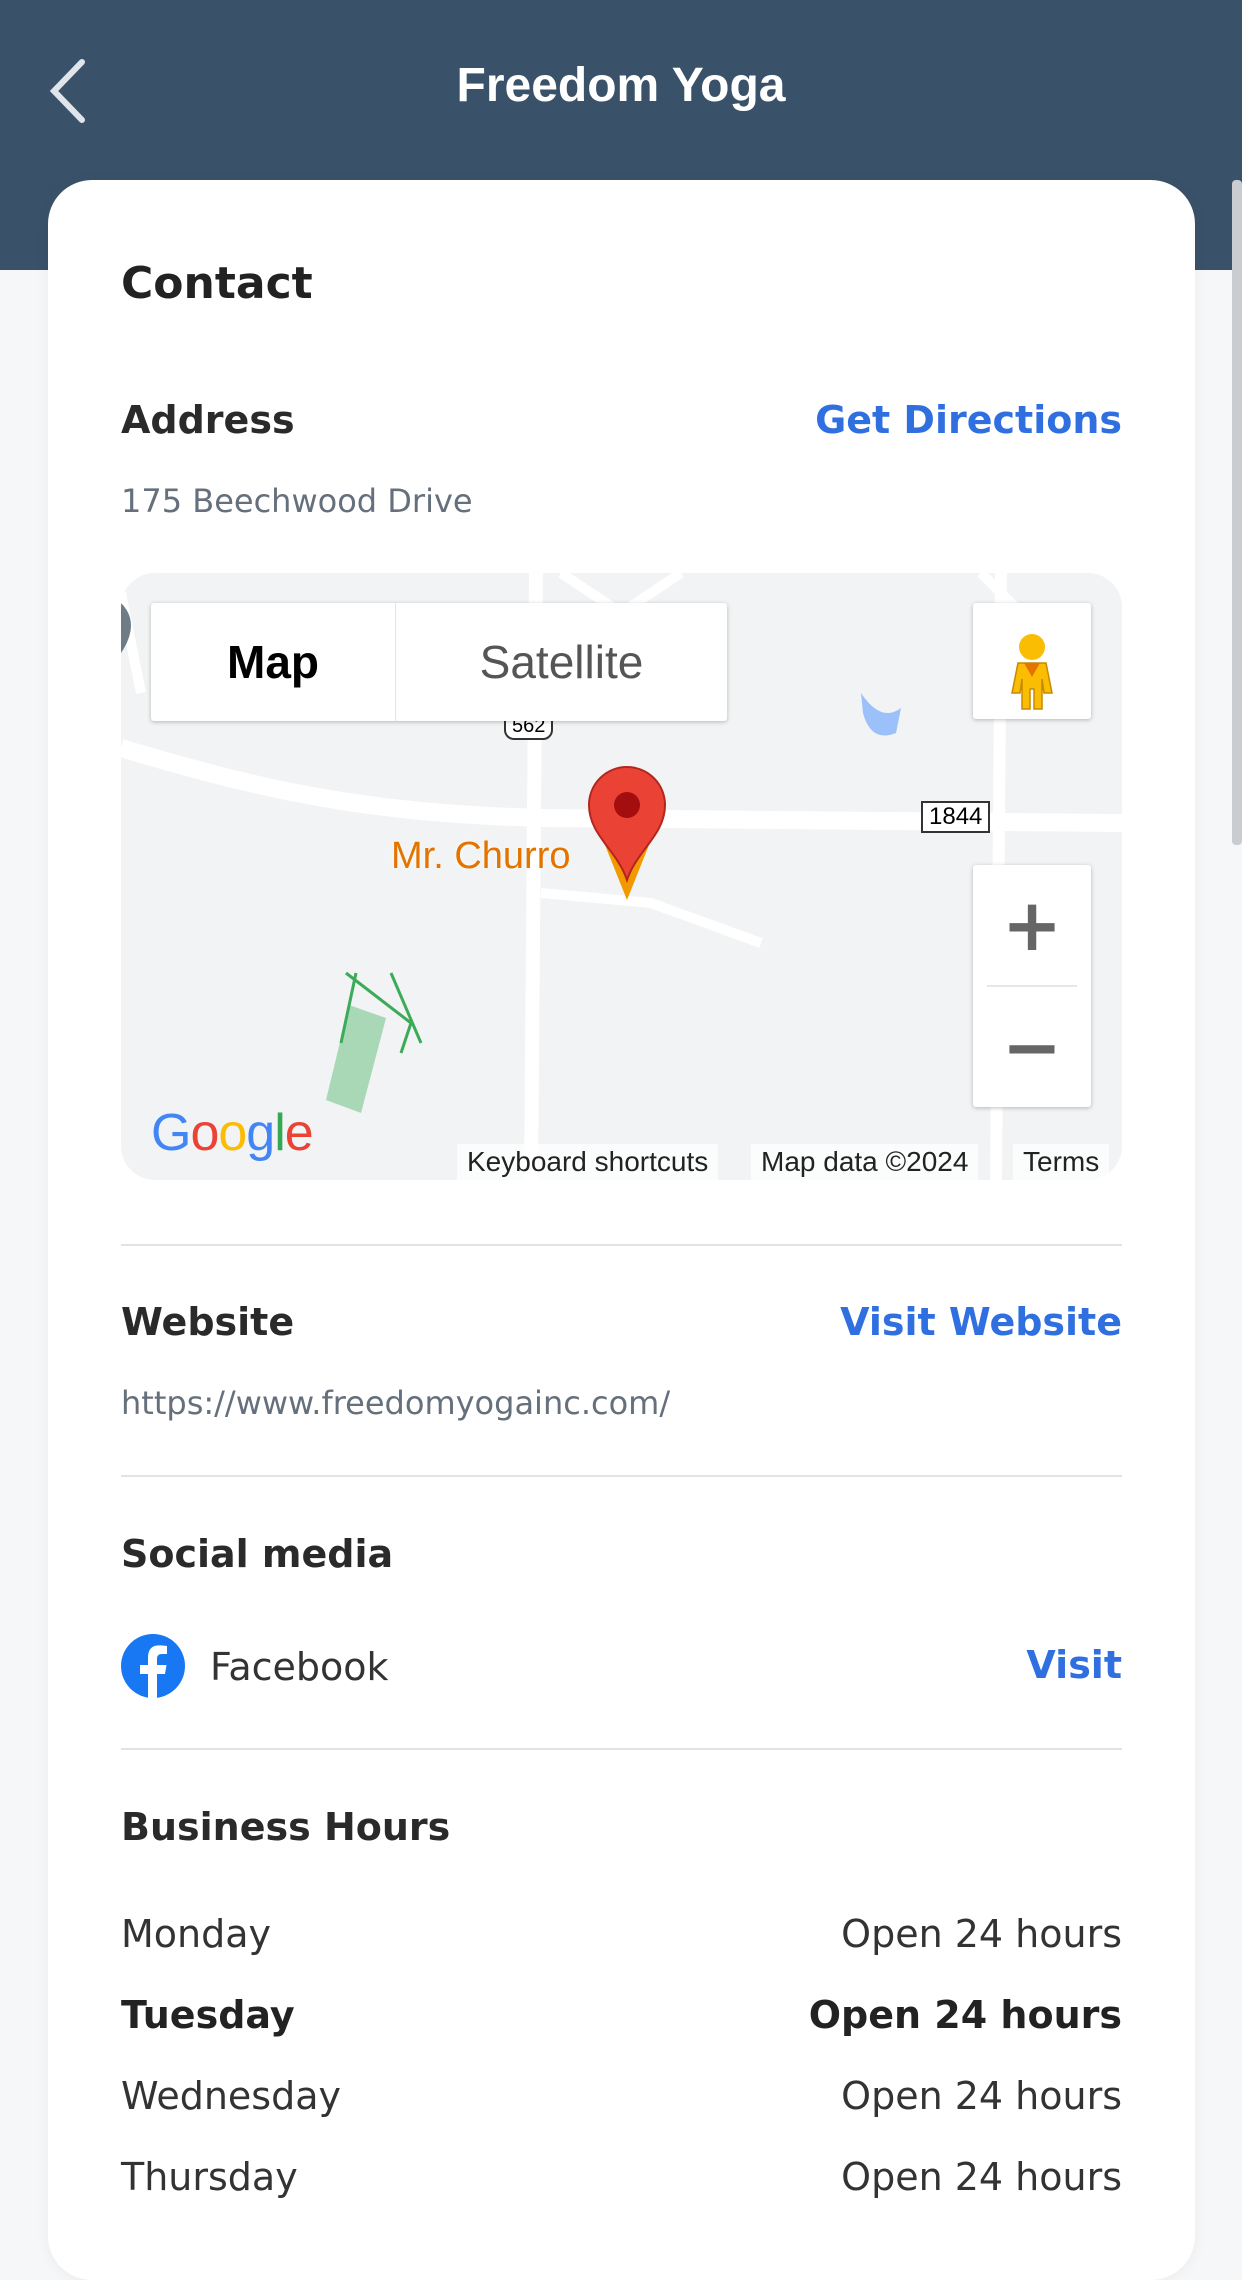  Describe the element at coordinates (299, 1667) in the screenshot. I see `facebook-label: Facebook` at that location.